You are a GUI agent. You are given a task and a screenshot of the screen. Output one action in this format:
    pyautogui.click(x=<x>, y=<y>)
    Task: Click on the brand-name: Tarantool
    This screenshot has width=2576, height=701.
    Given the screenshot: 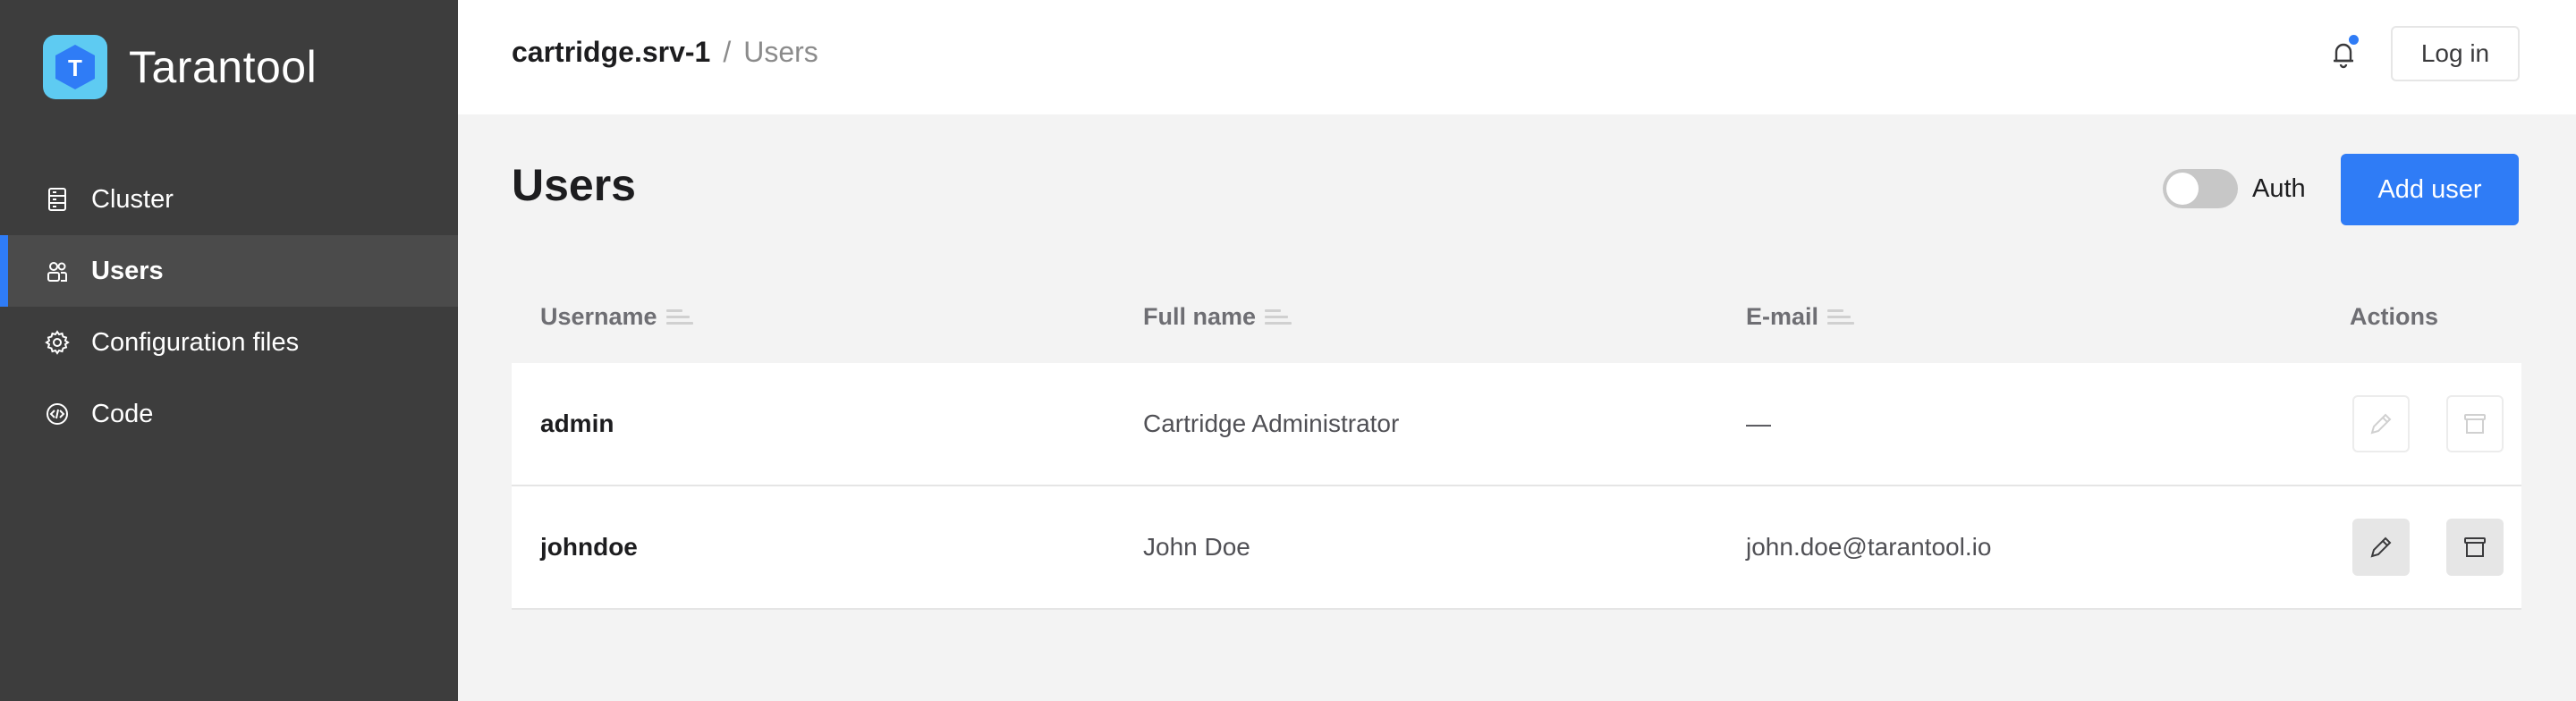 What is the action you would take?
    pyautogui.click(x=223, y=67)
    